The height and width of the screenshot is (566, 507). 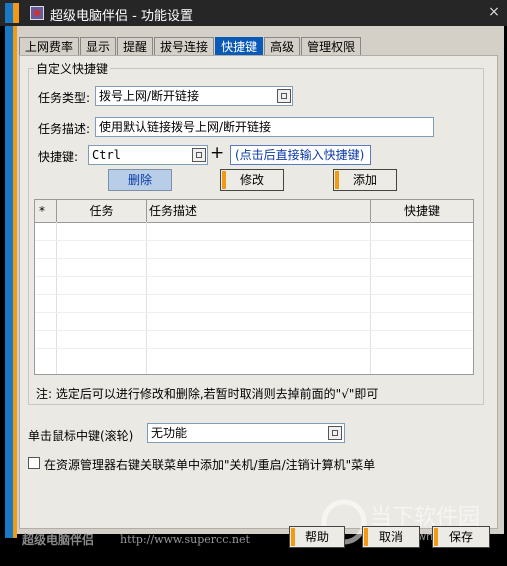 I want to click on context-menu-label: 在资源管理器右键关联菜单中添加"关机/重启/注销计算机"菜单, so click(x=209, y=464).